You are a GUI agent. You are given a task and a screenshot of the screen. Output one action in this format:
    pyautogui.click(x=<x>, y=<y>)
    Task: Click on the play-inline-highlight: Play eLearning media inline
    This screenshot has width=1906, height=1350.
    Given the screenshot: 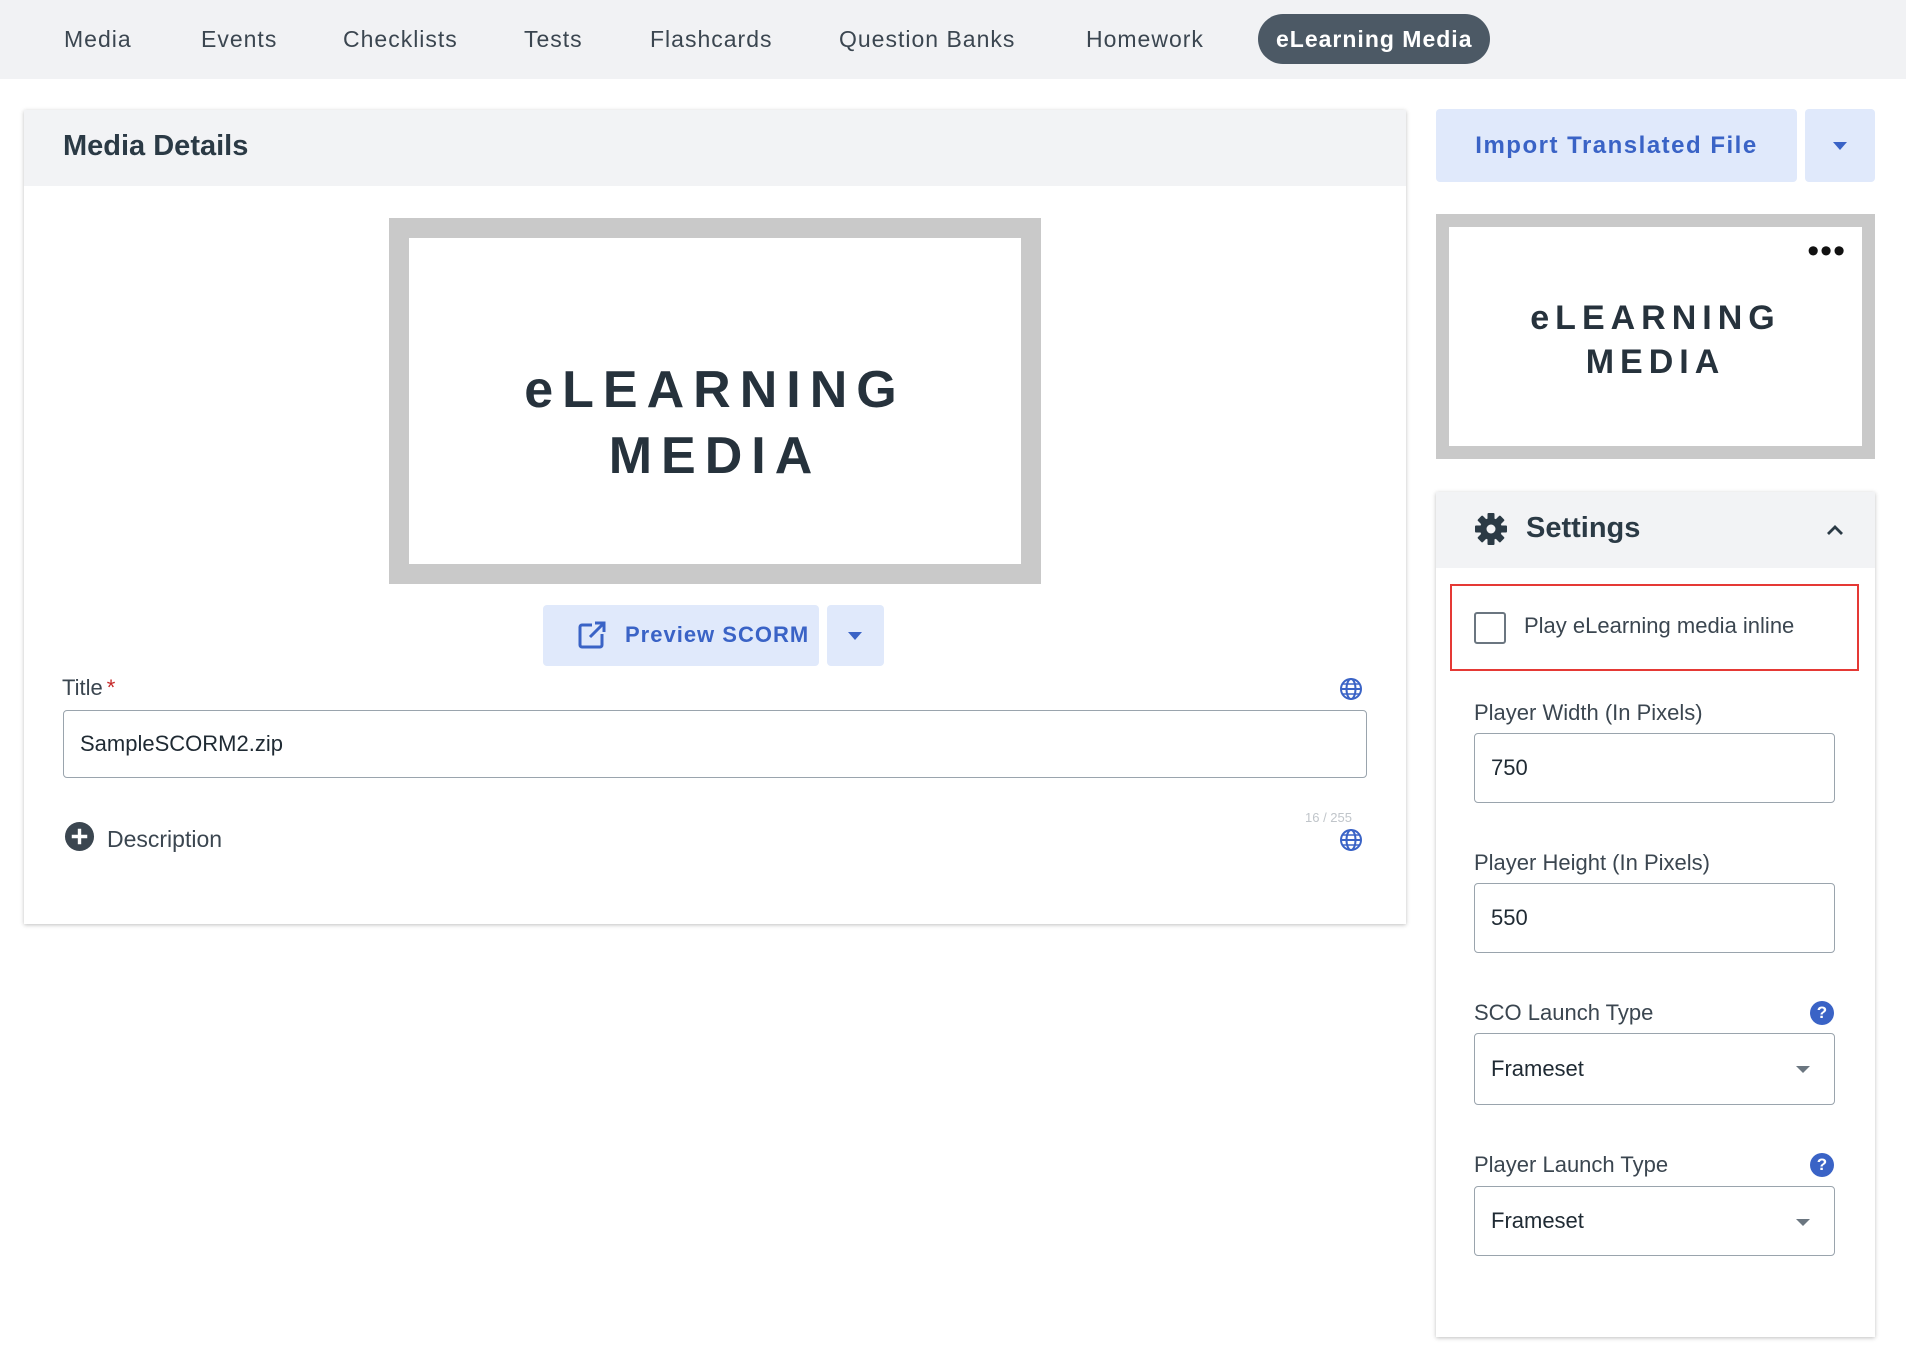 What is the action you would take?
    pyautogui.click(x=1654, y=627)
    